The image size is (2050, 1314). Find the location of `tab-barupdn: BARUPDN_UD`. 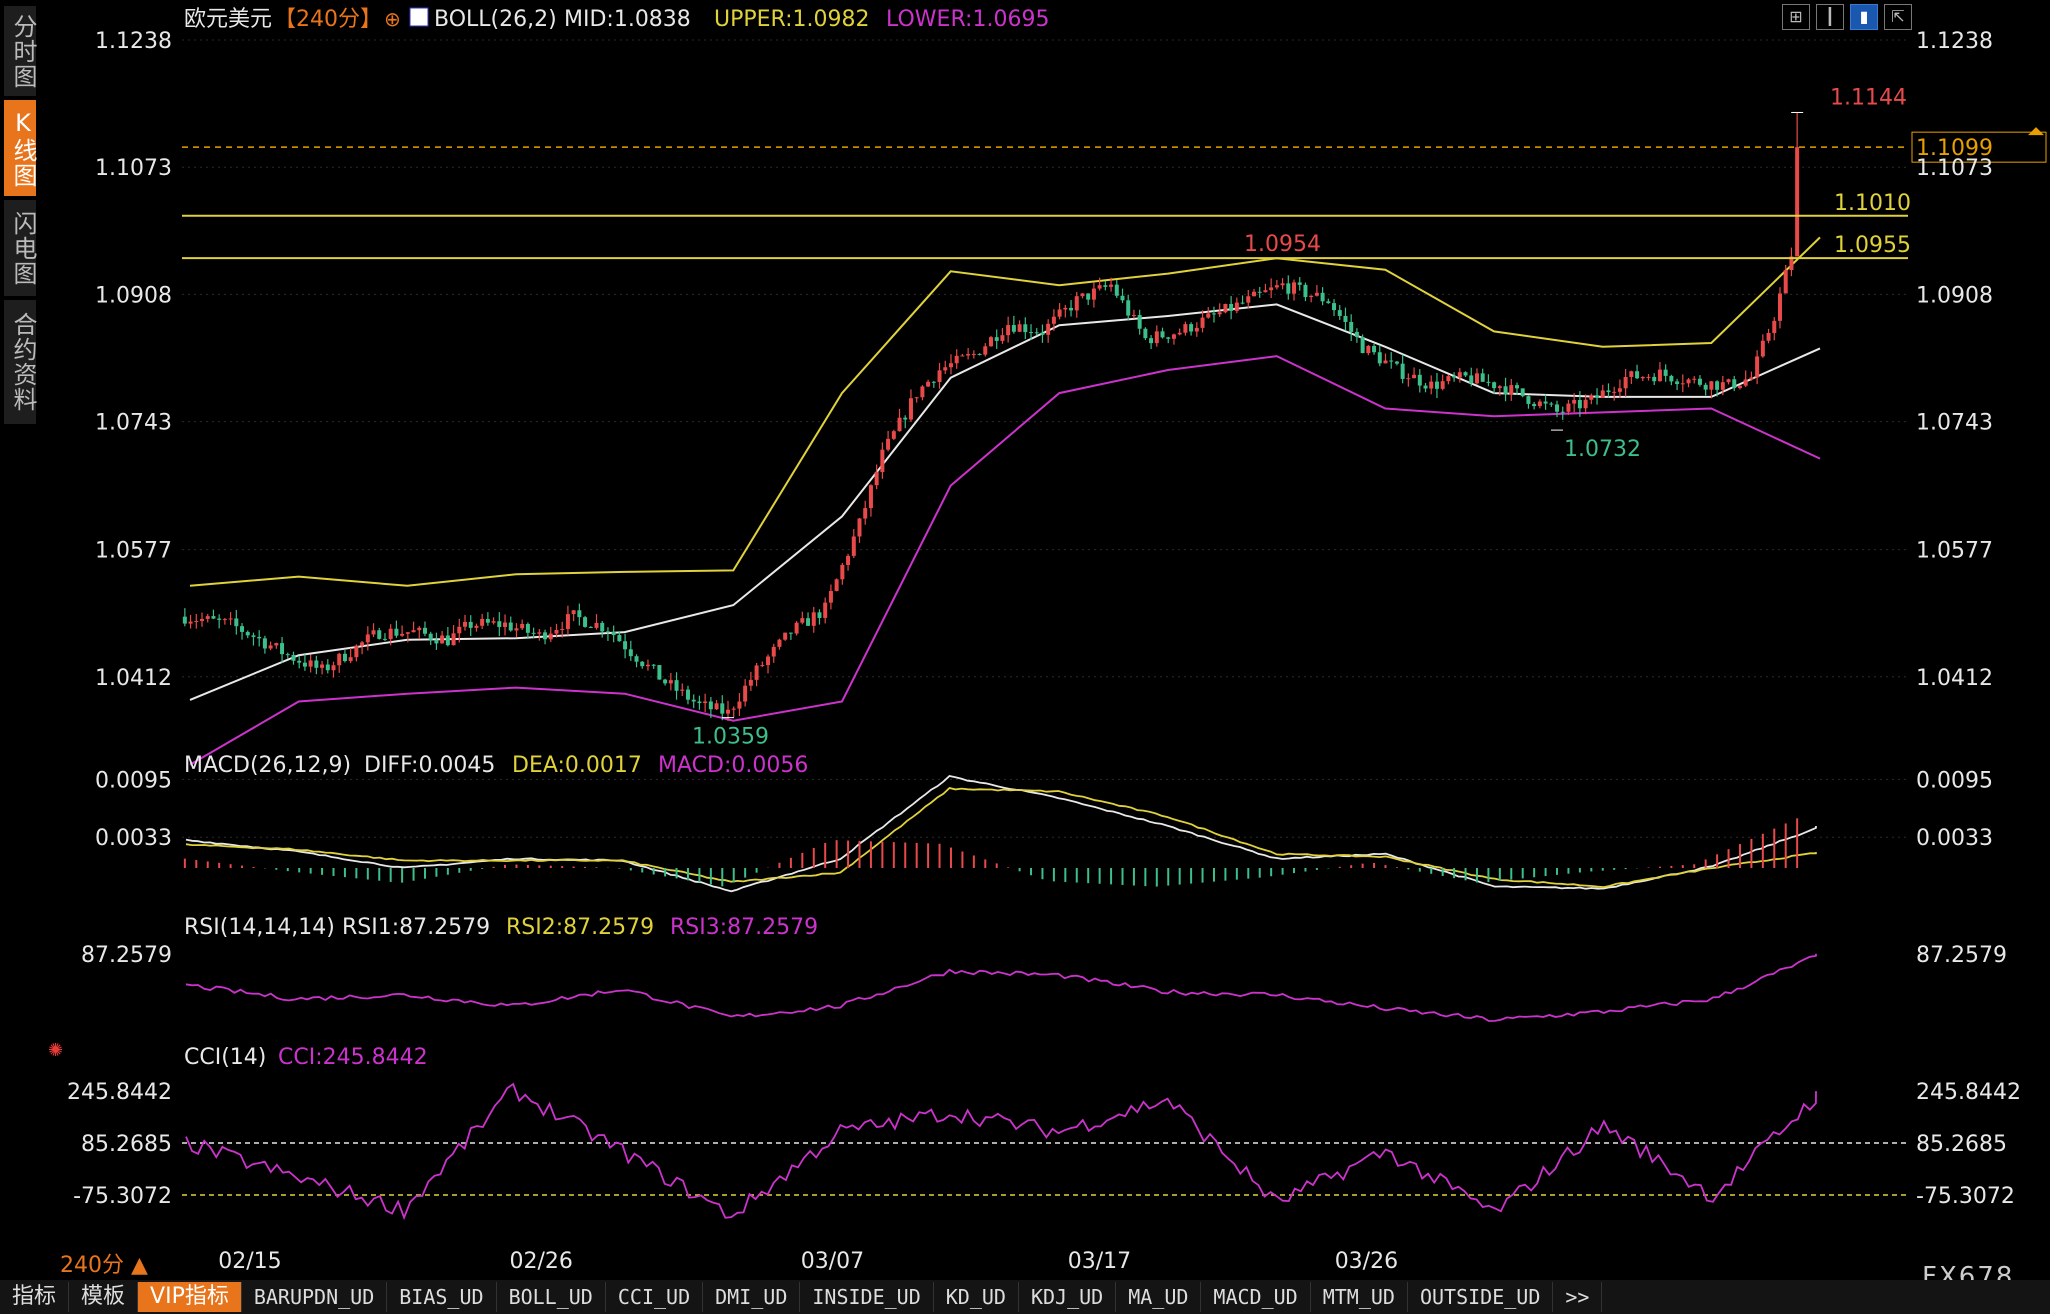

tab-barupdn: BARUPDN_UD is located at coordinates (315, 1297).